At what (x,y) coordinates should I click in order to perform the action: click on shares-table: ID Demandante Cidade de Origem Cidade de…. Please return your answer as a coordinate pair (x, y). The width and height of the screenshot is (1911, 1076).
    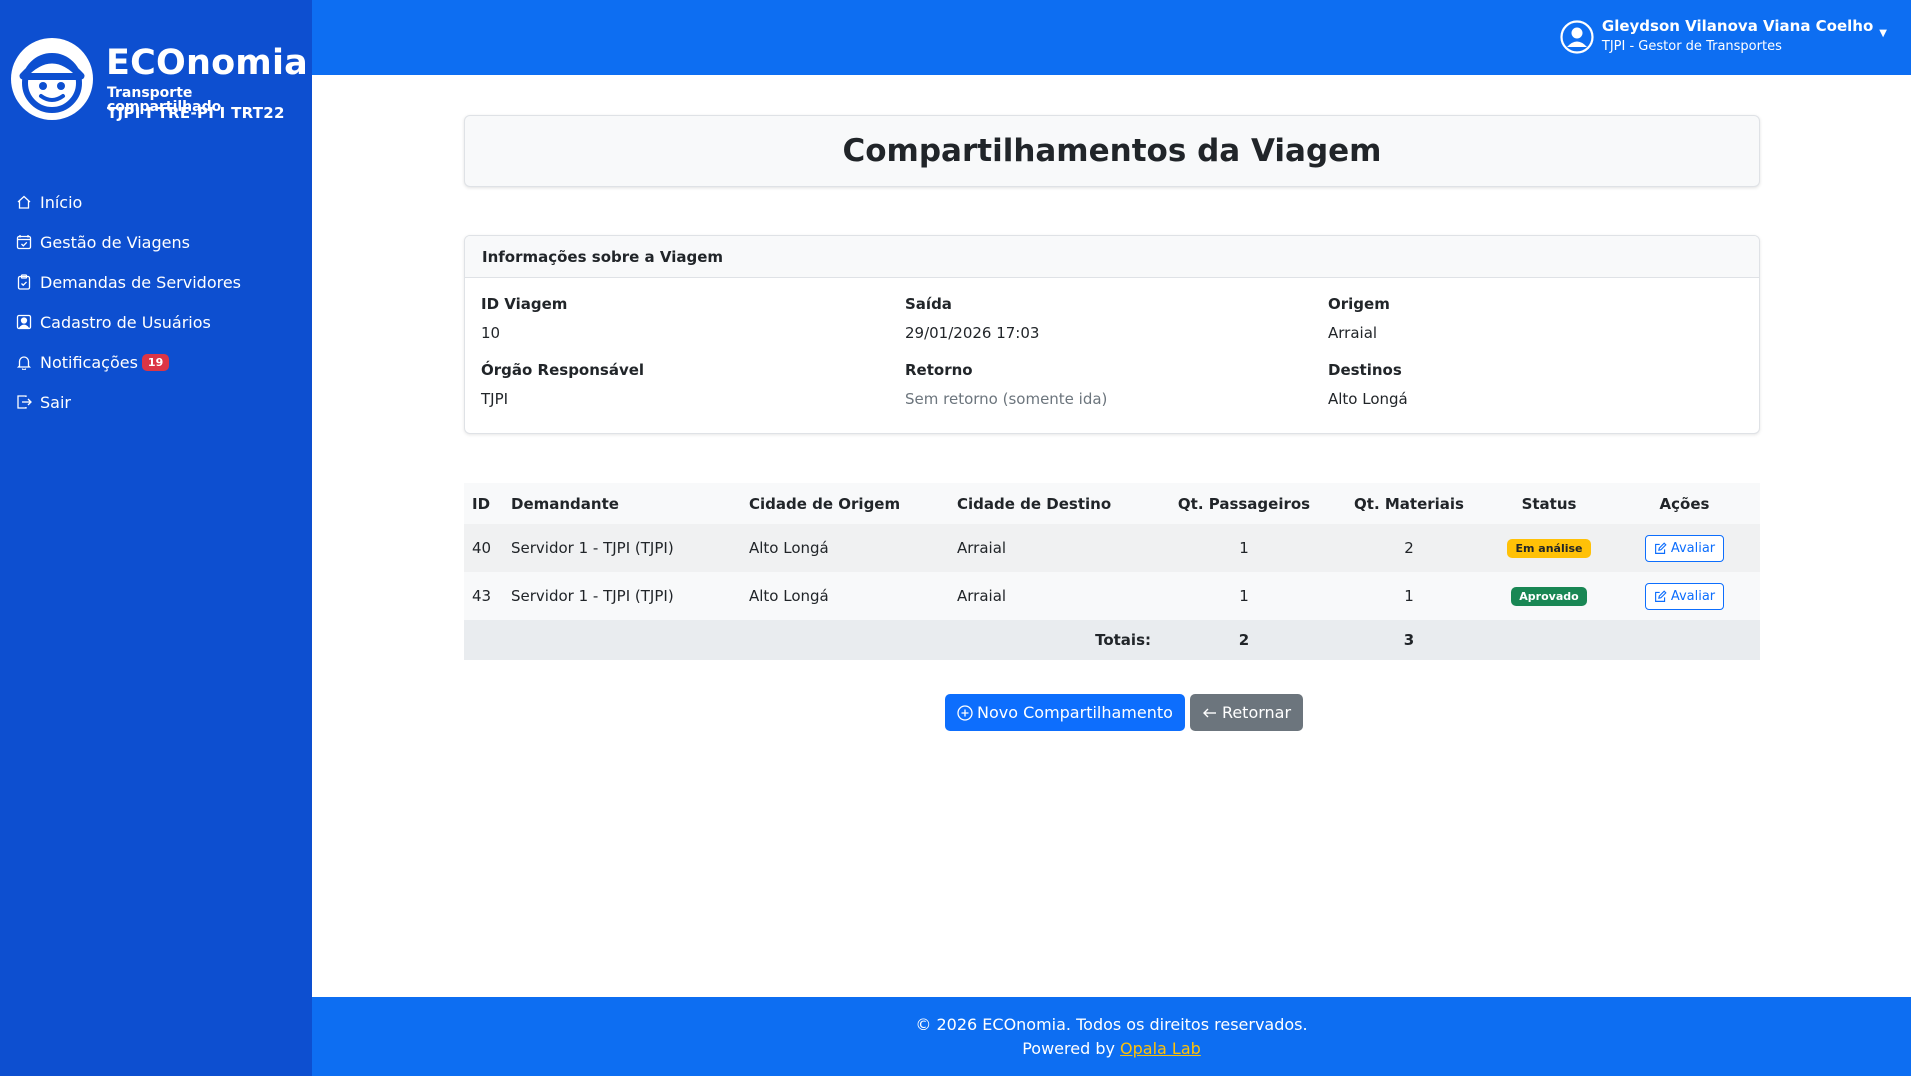
    Looking at the image, I should click on (1112, 571).